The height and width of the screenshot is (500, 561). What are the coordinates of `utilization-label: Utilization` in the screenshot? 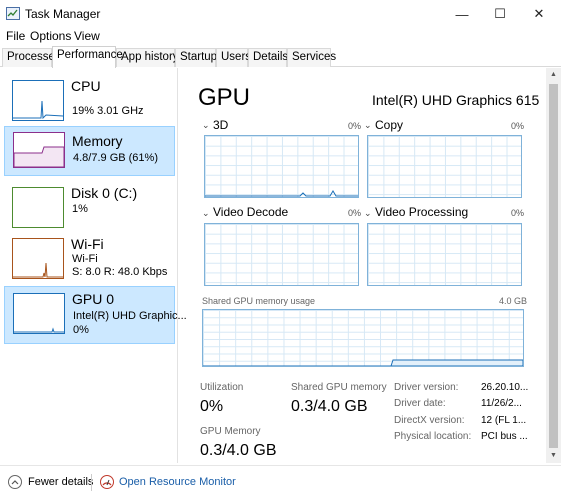 It's located at (222, 387).